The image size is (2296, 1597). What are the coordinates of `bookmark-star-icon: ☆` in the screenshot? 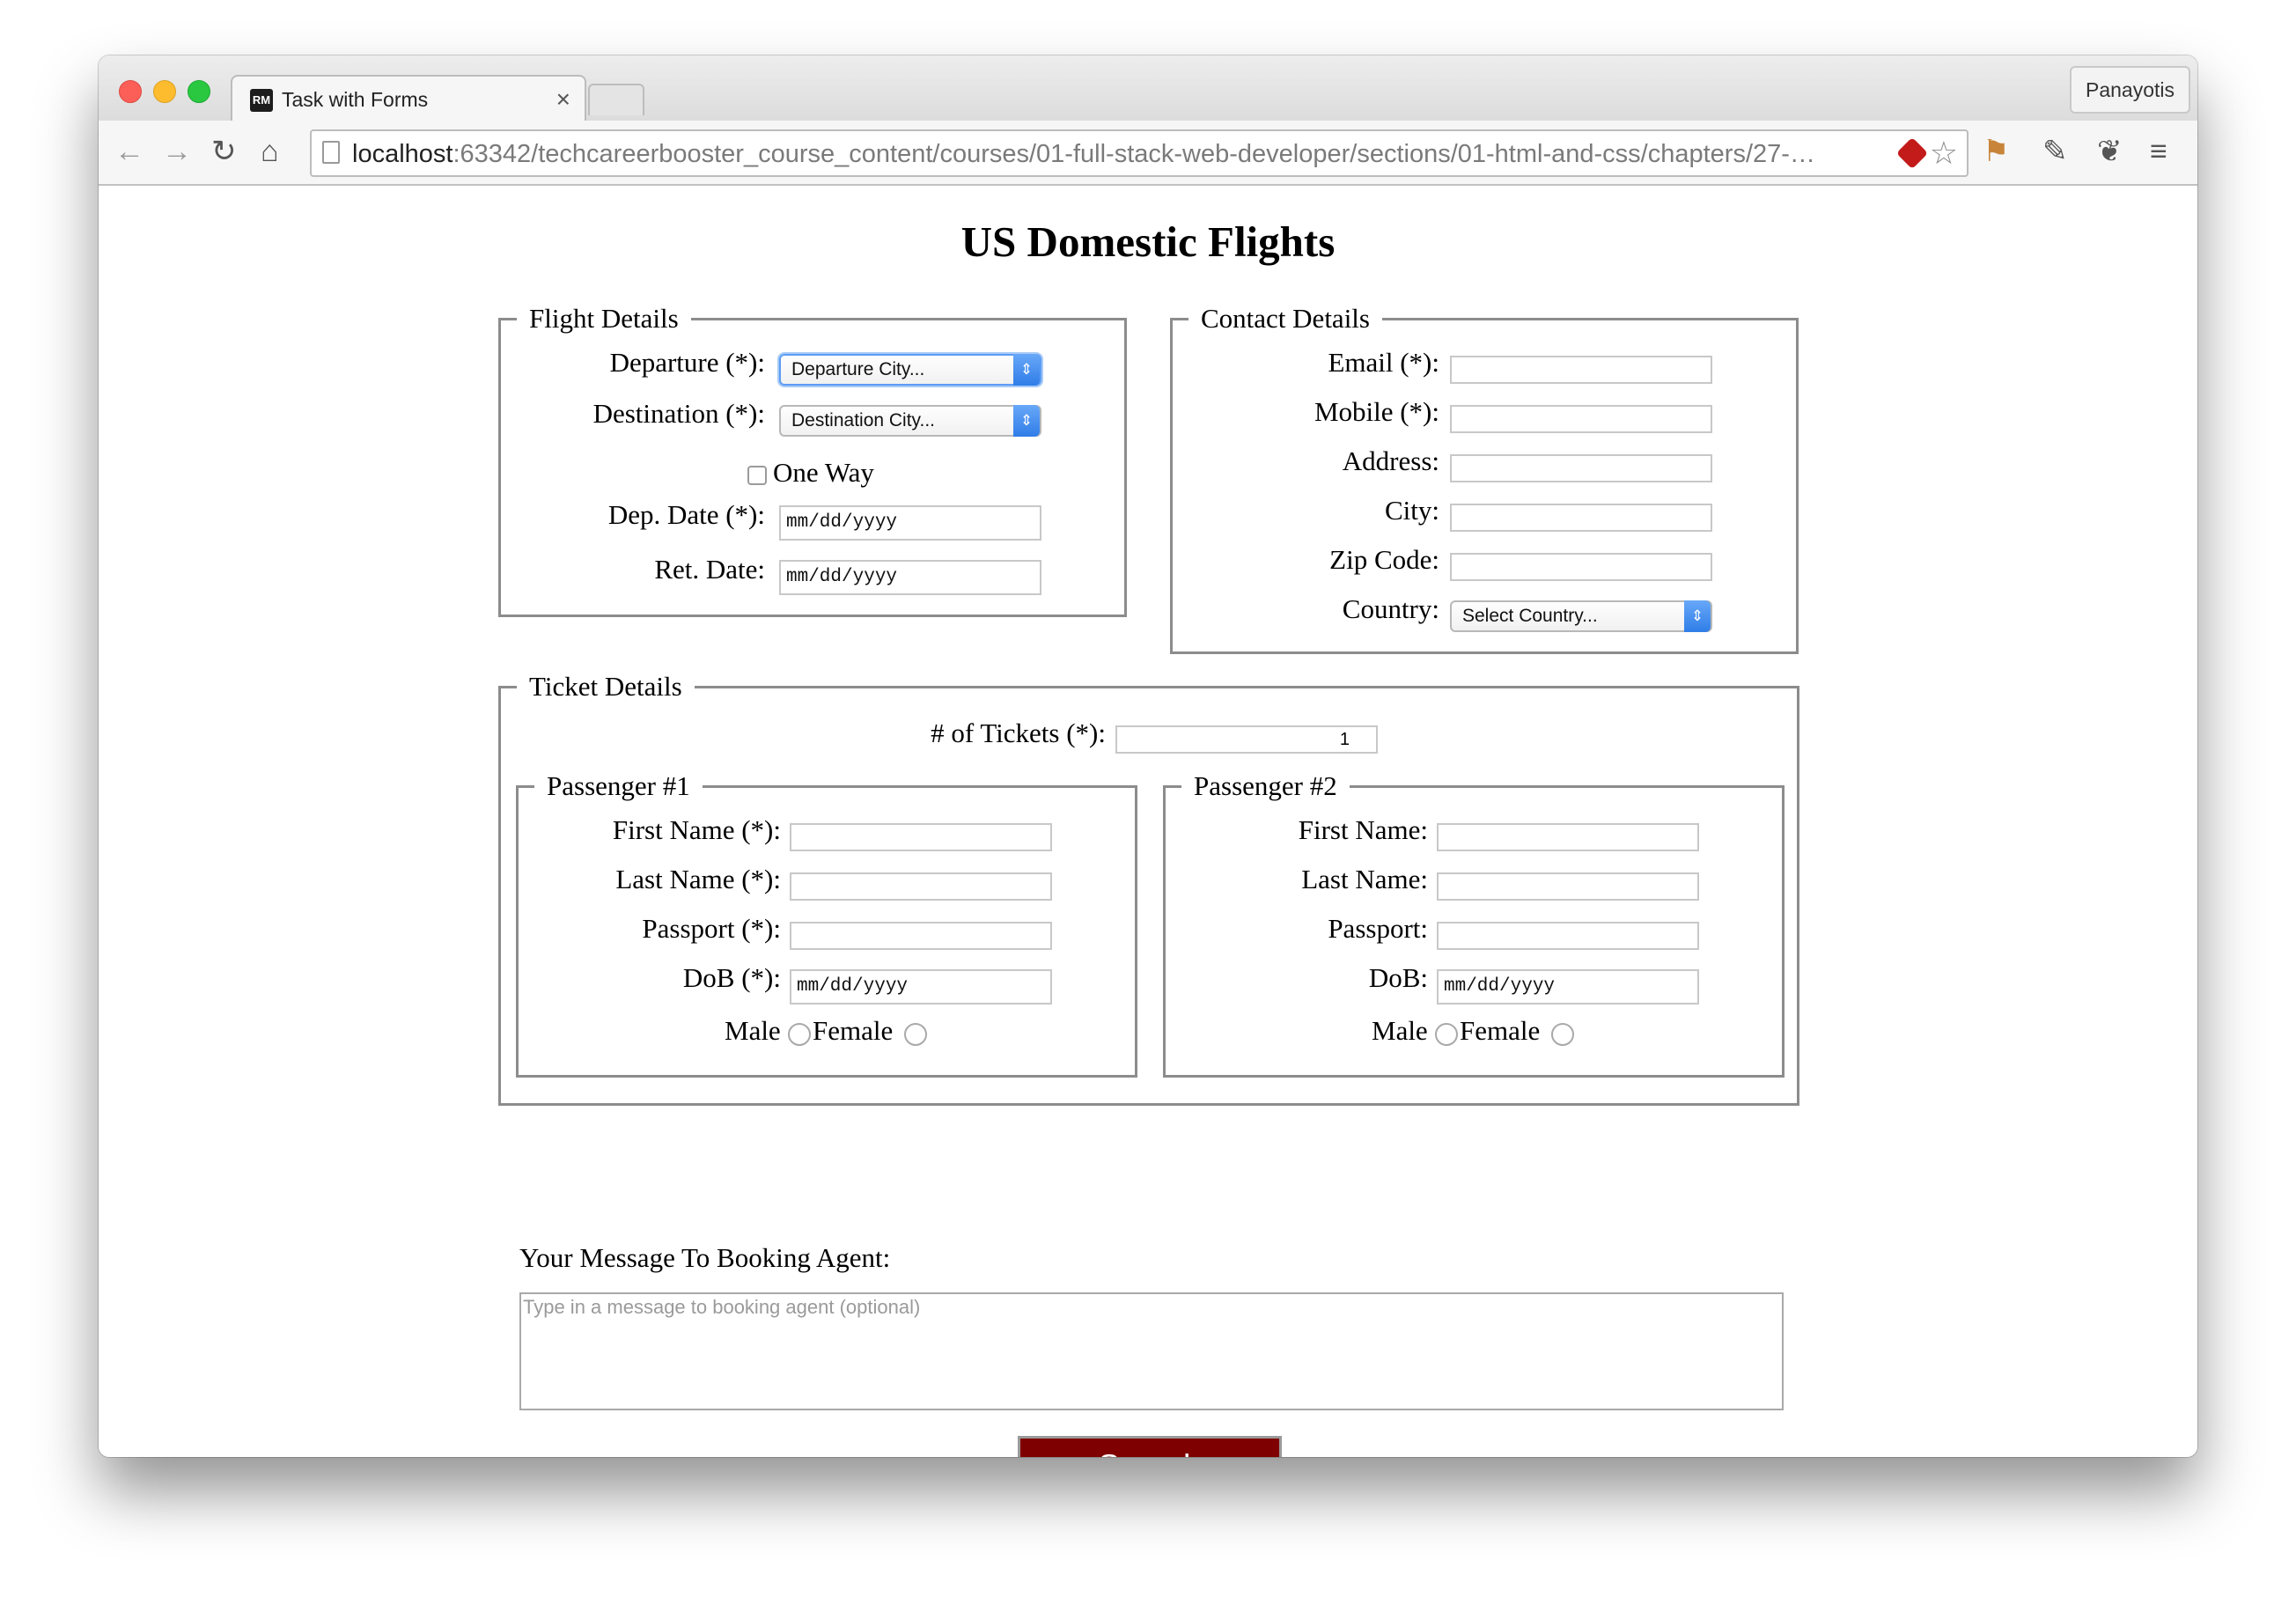 It's located at (1944, 154).